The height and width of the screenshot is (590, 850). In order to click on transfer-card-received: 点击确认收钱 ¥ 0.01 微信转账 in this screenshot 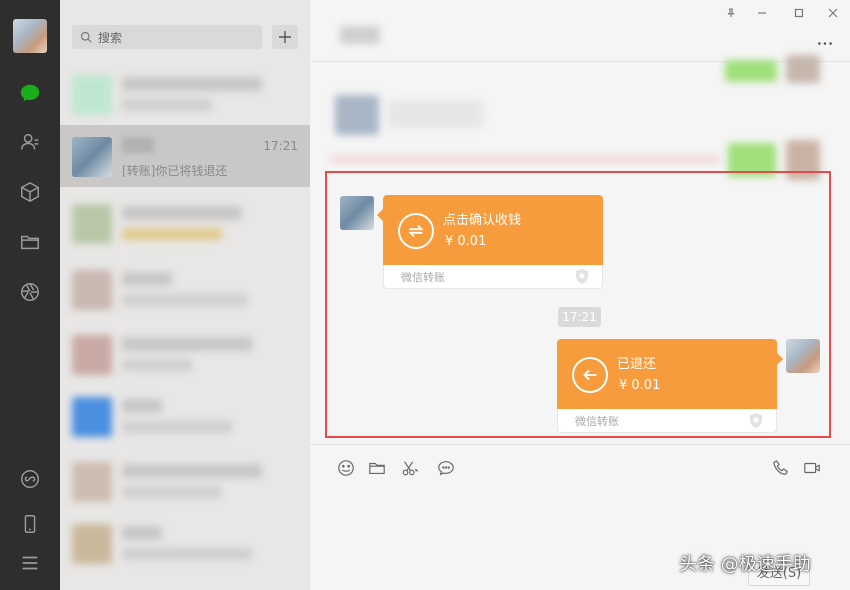, I will do `click(490, 242)`.